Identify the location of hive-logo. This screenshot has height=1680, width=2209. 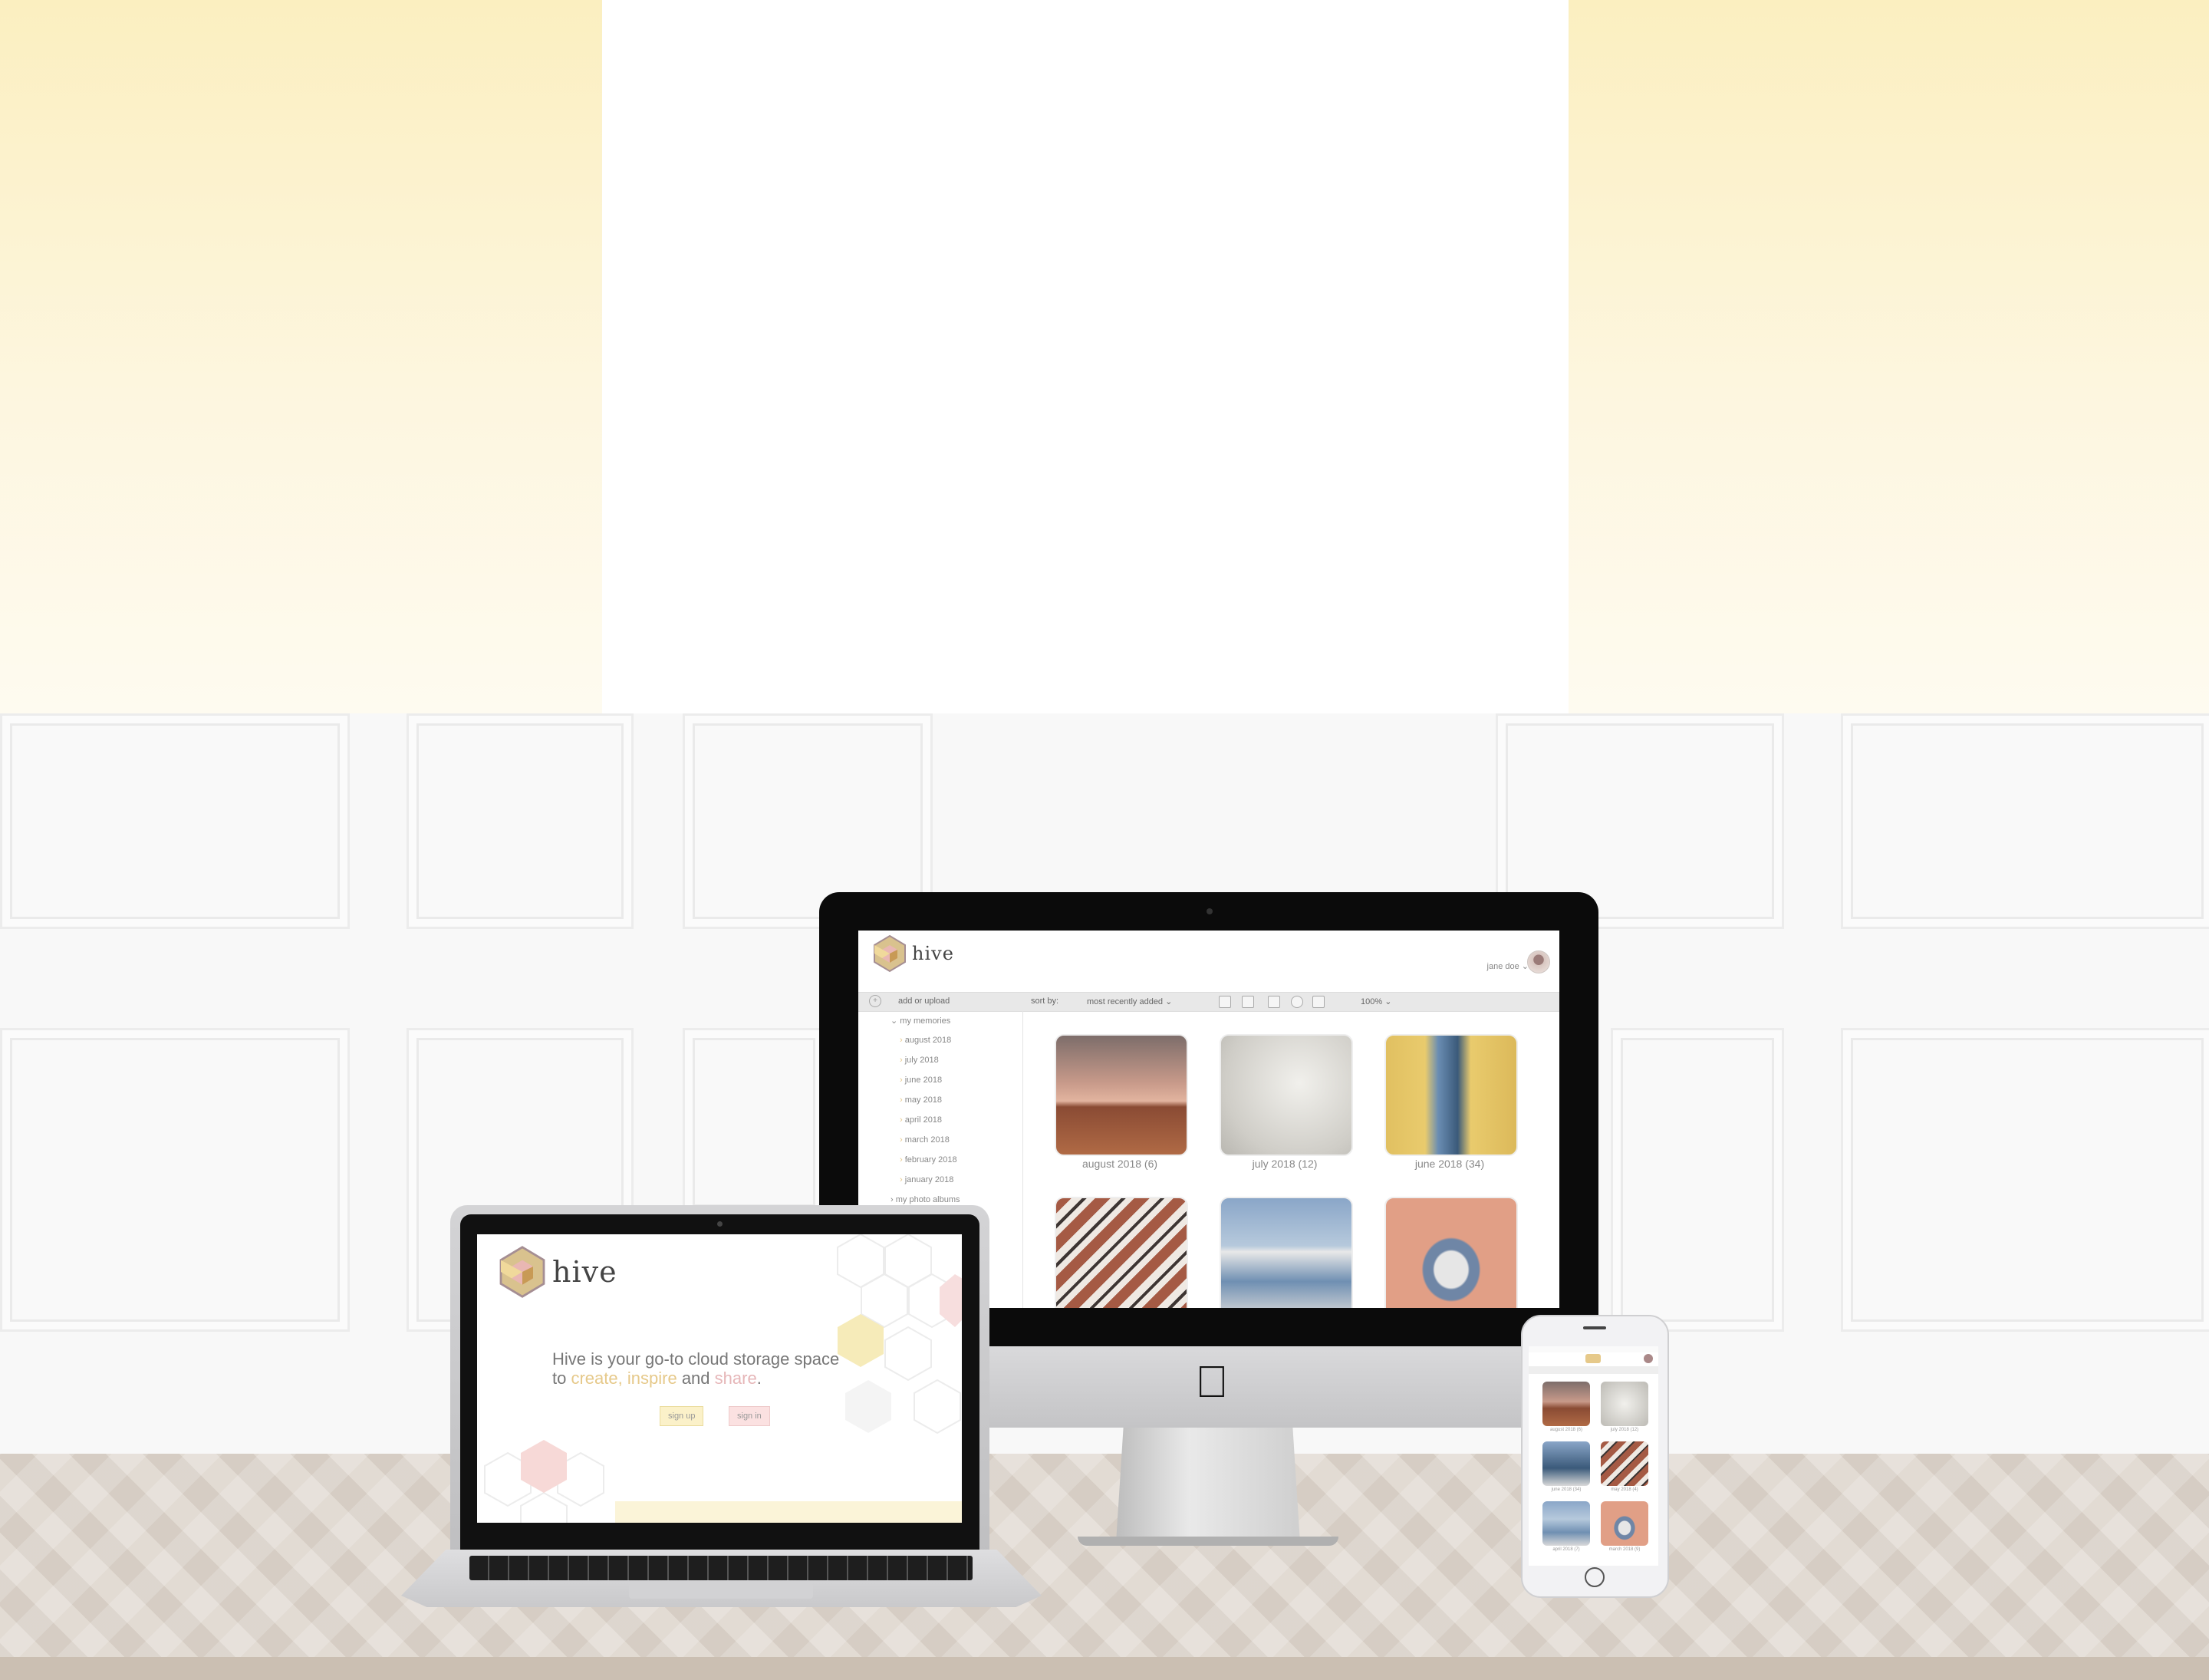
(1593, 1358).